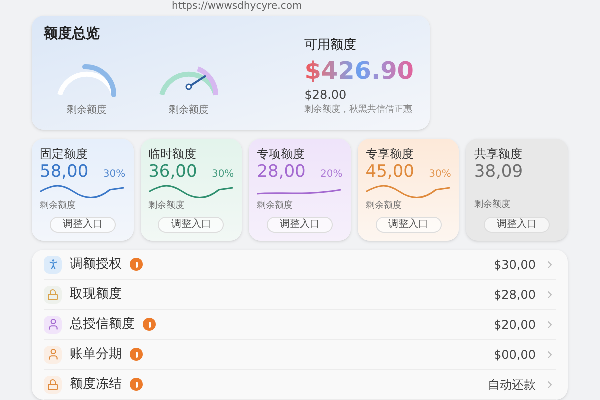  What do you see at coordinates (515, 265) in the screenshot?
I see `row-value: $30,00` at bounding box center [515, 265].